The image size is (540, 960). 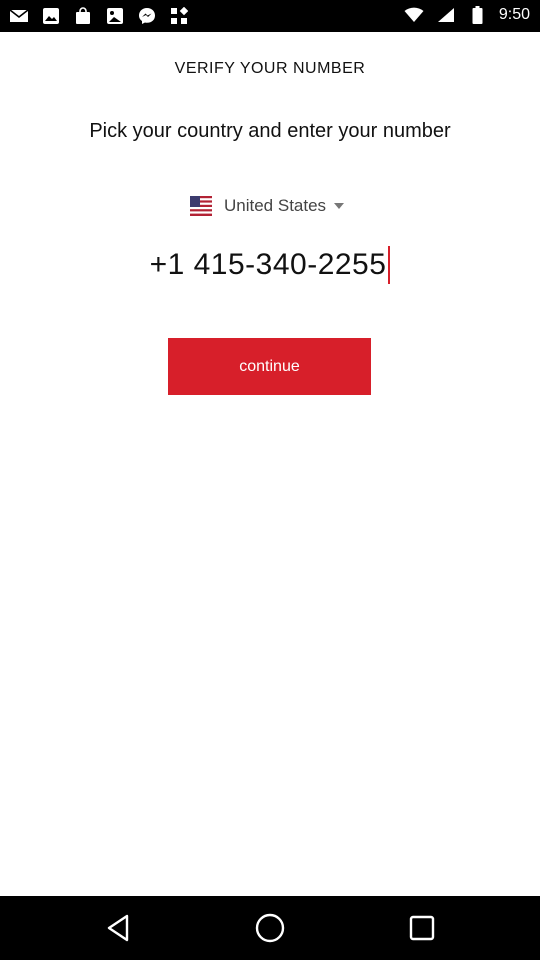 I want to click on page-subtitle: Pick your country and enter your number, so click(x=270, y=131).